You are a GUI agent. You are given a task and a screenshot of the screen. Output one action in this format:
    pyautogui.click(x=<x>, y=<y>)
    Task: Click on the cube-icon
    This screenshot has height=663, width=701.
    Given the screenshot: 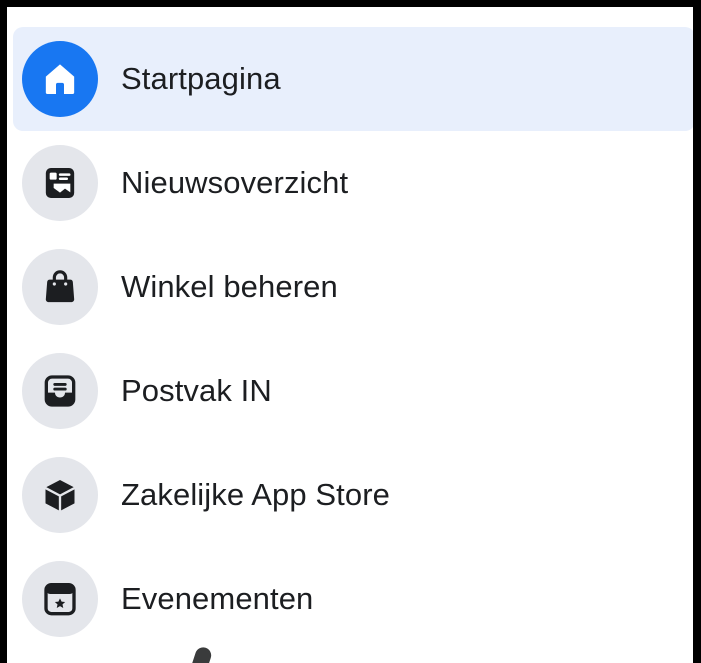 What is the action you would take?
    pyautogui.click(x=60, y=495)
    